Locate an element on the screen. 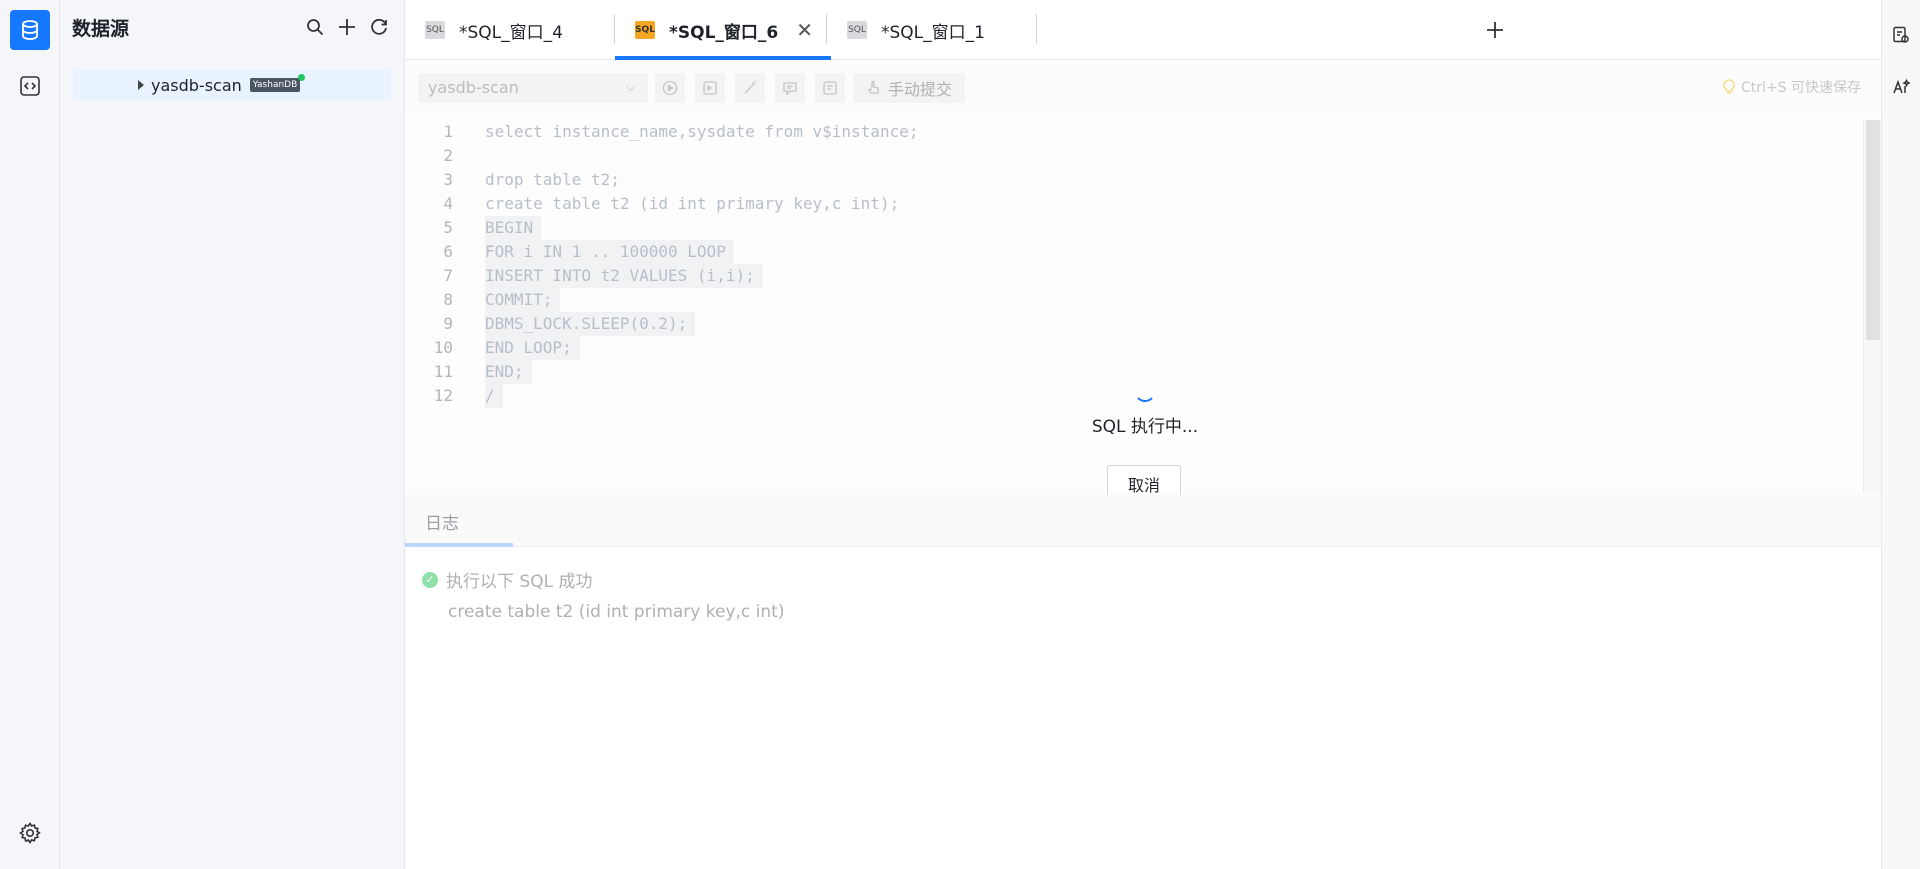 Image resolution: width=1920 pixels, height=869 pixels. magic-wand-icon is located at coordinates (750, 87).